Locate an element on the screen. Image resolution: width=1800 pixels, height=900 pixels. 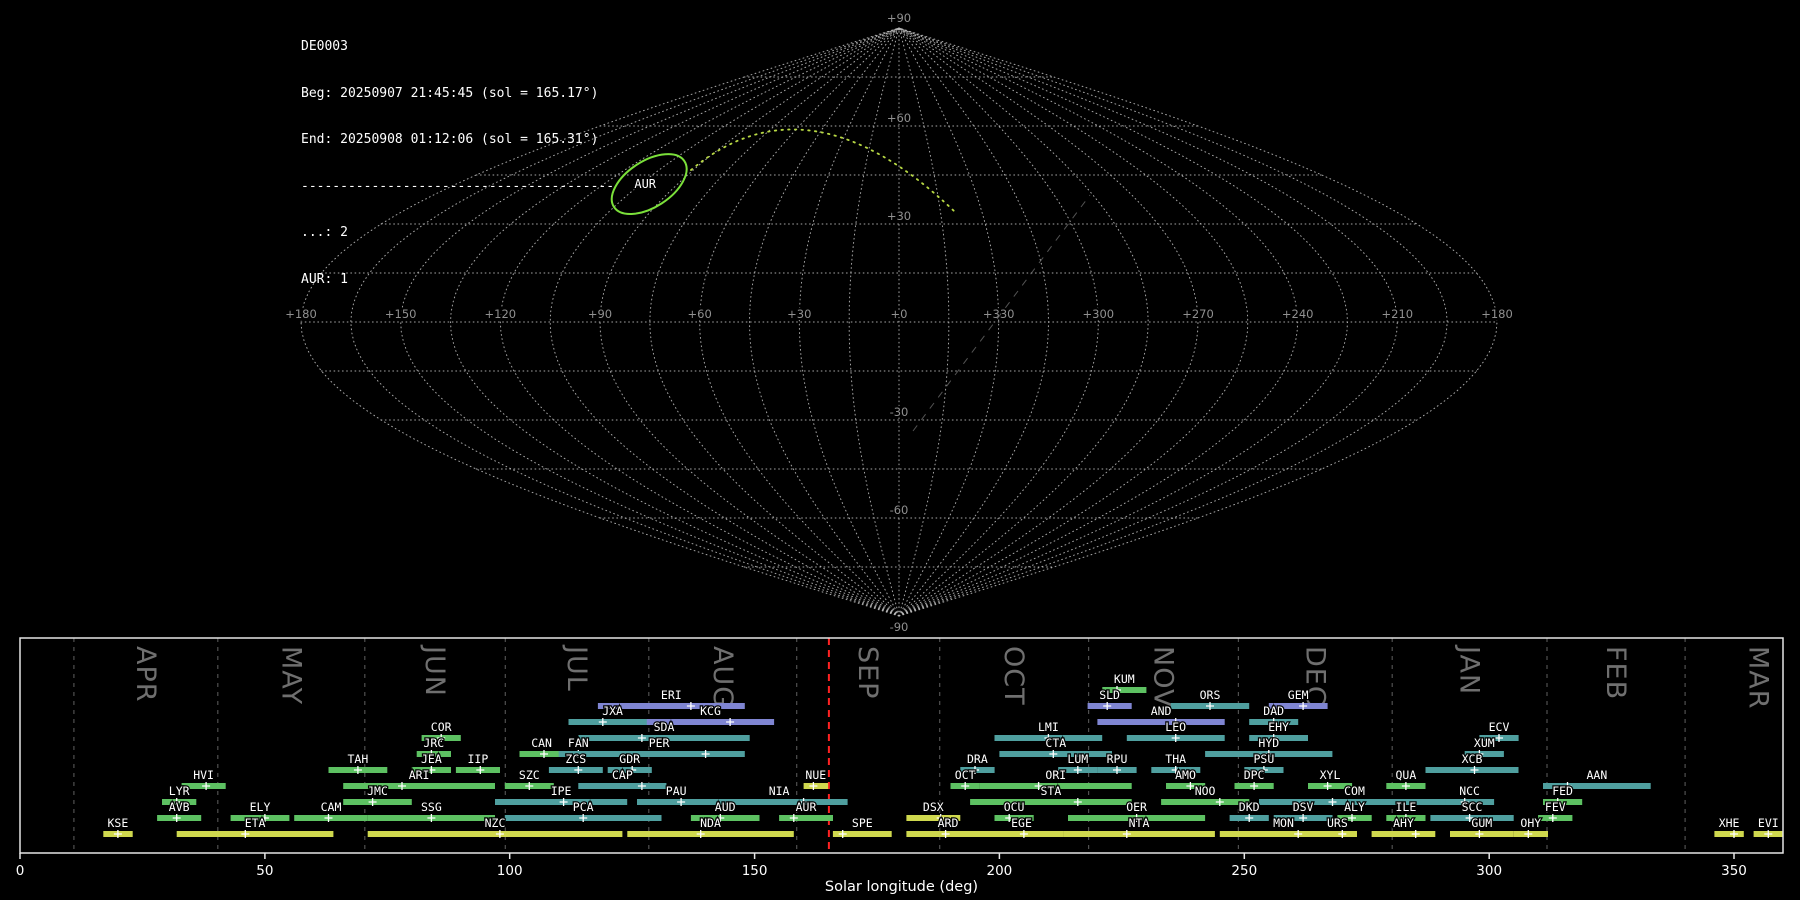
shower-bar-nda is located at coordinates (710, 834).